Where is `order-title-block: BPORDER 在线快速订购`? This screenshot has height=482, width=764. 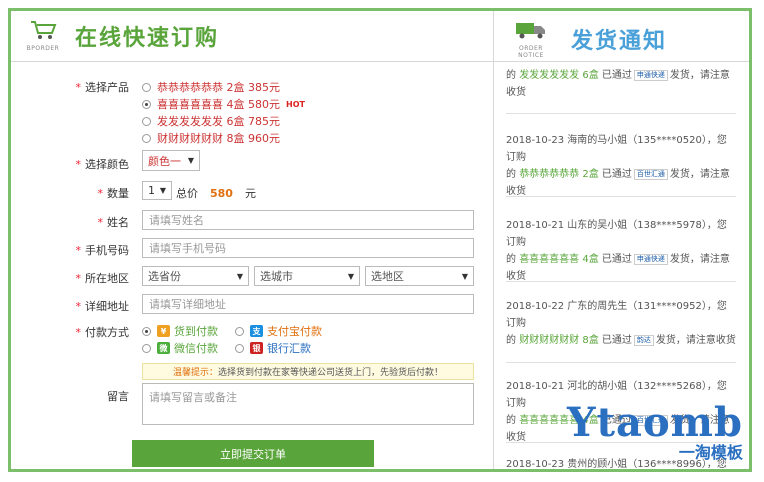 order-title-block: BPORDER 在线快速订购 is located at coordinates (121, 35).